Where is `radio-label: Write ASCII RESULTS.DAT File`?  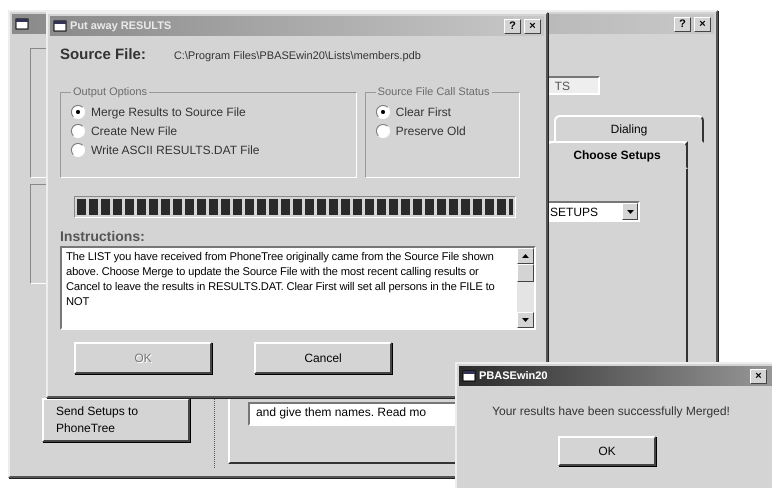
radio-label: Write ASCII RESULTS.DAT File is located at coordinates (175, 149).